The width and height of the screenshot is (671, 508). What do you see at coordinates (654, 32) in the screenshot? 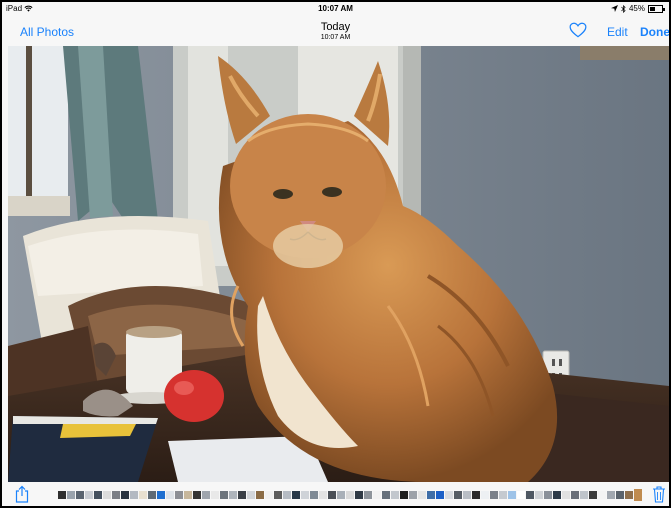
I see `done-button: Done` at bounding box center [654, 32].